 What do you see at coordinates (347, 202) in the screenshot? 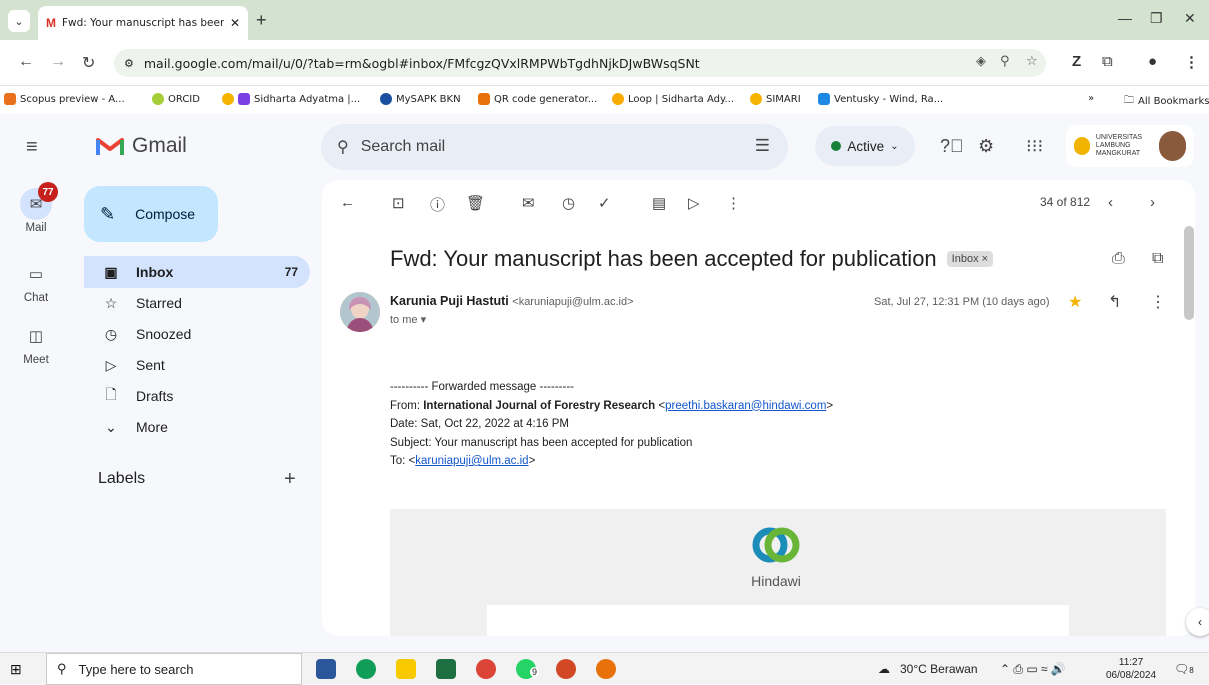
I see `back-to-inbox-icon: ←` at bounding box center [347, 202].